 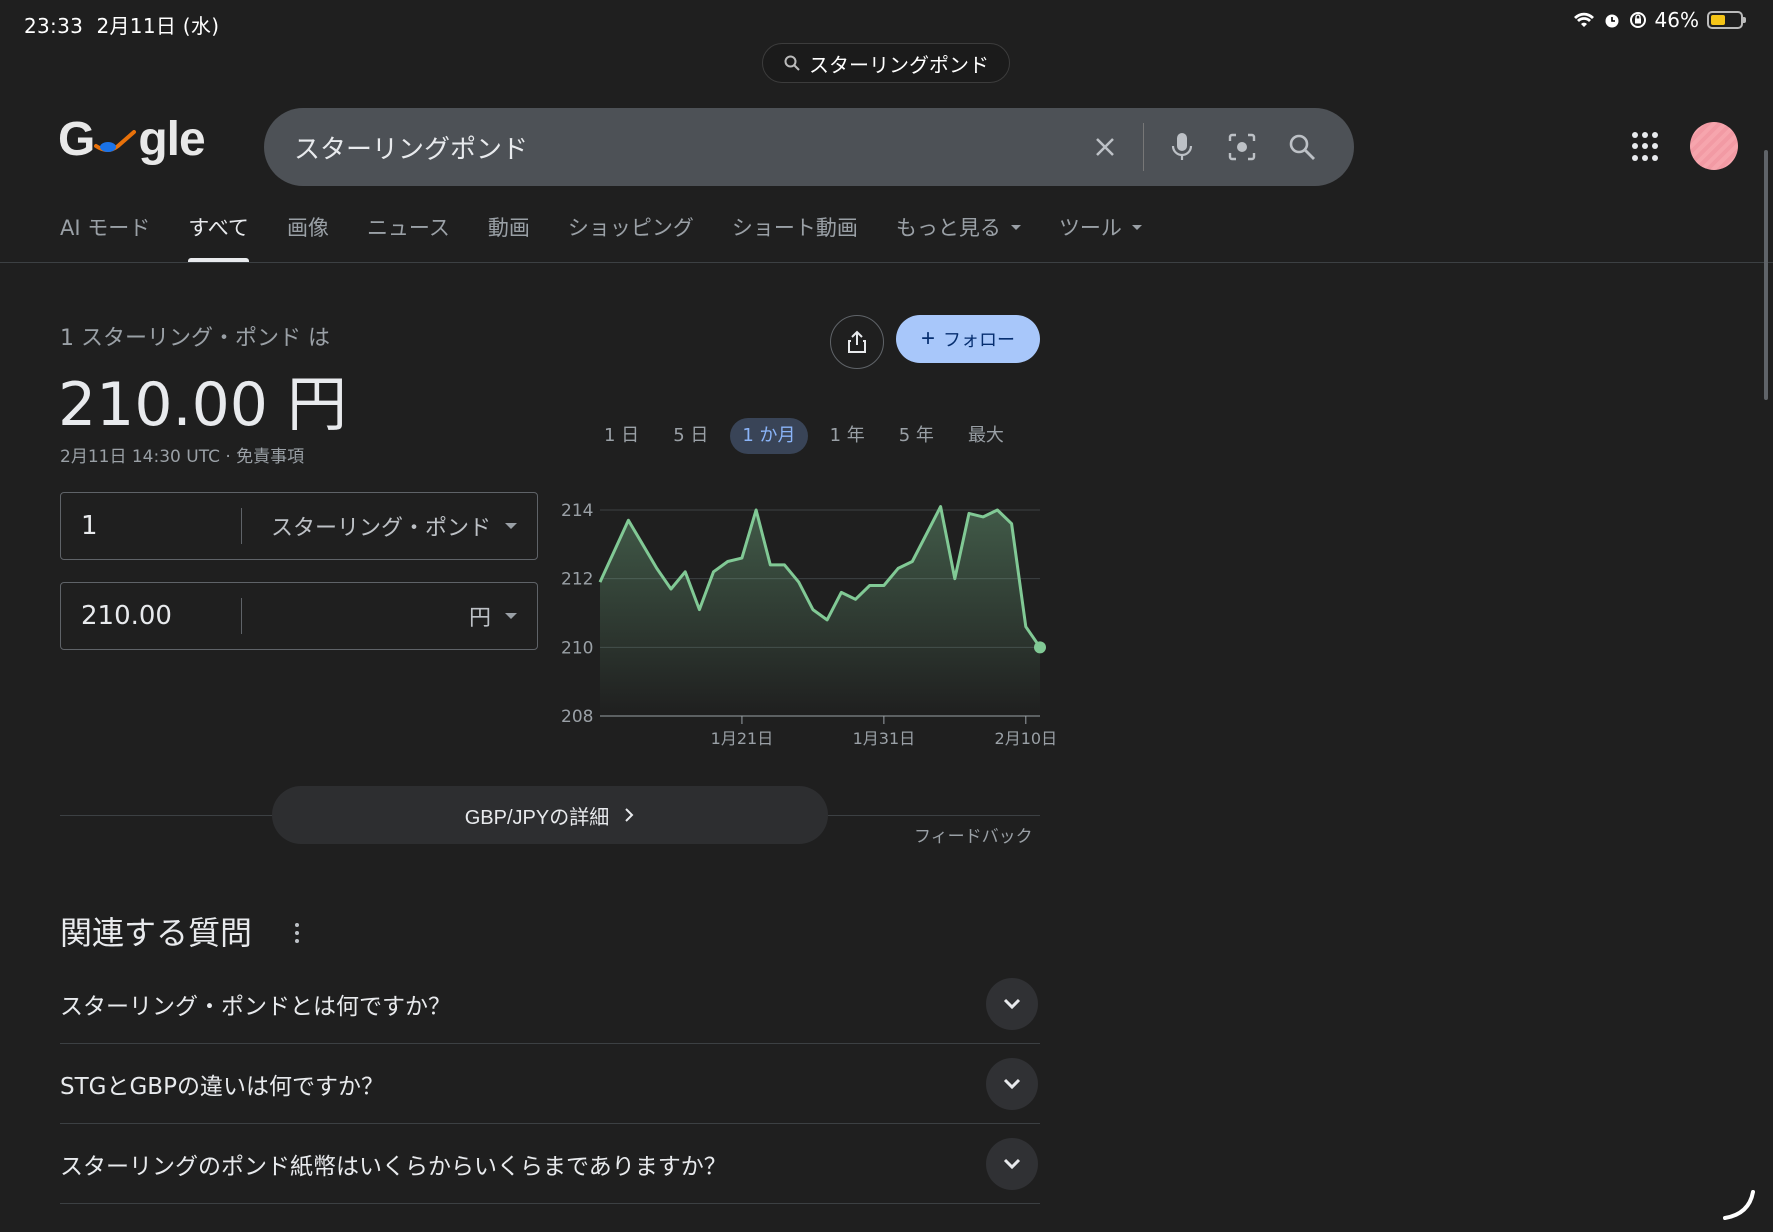 What do you see at coordinates (973, 834) in the screenshot?
I see `feedback-link: フィードバック` at bounding box center [973, 834].